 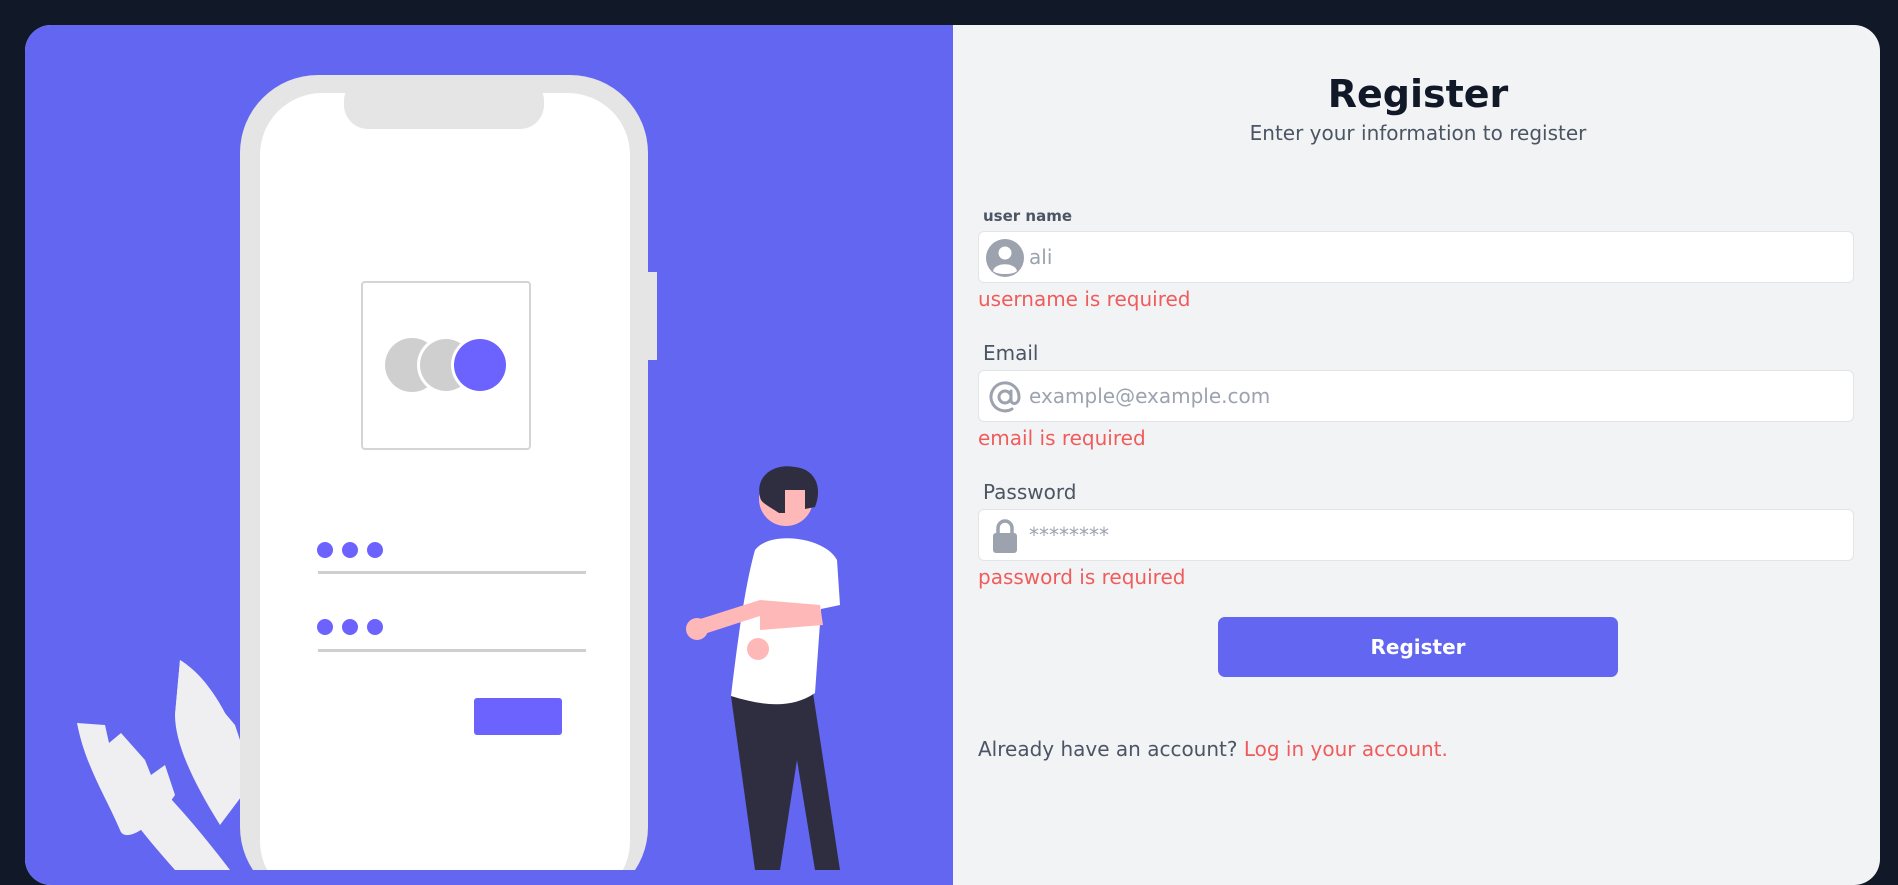 I want to click on person-illustration, so click(x=763, y=668).